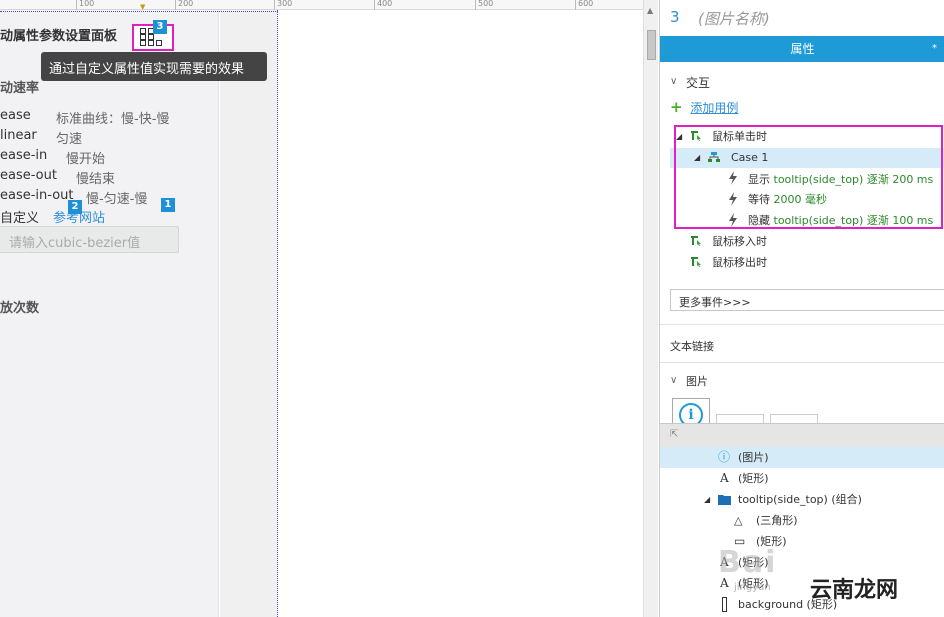 The height and width of the screenshot is (617, 944). Describe the element at coordinates (724, 604) in the screenshot. I see `vertical-rect-icon` at that location.